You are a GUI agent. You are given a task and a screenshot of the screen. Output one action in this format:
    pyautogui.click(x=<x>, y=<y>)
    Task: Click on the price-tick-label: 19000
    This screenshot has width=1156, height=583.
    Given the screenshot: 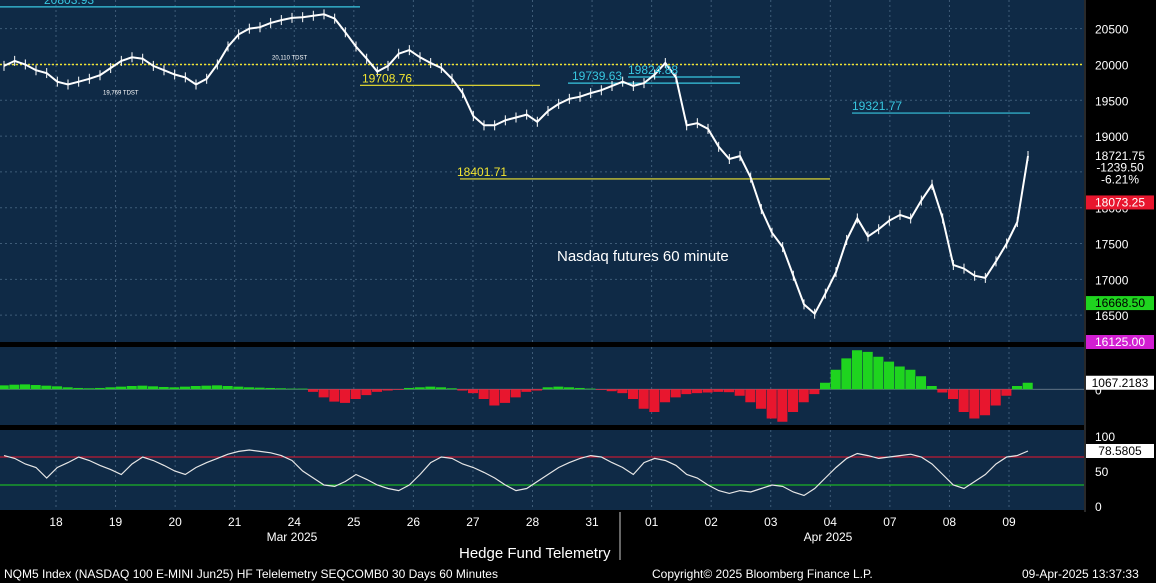 What is the action you would take?
    pyautogui.click(x=1112, y=137)
    